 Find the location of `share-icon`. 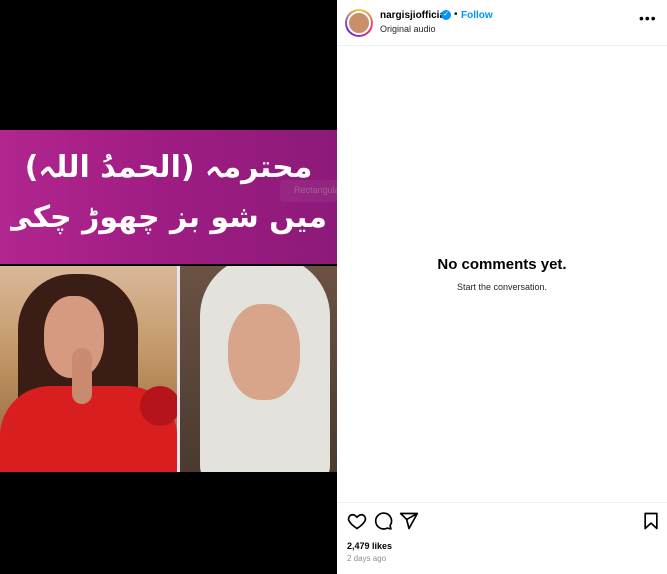

share-icon is located at coordinates (409, 521).